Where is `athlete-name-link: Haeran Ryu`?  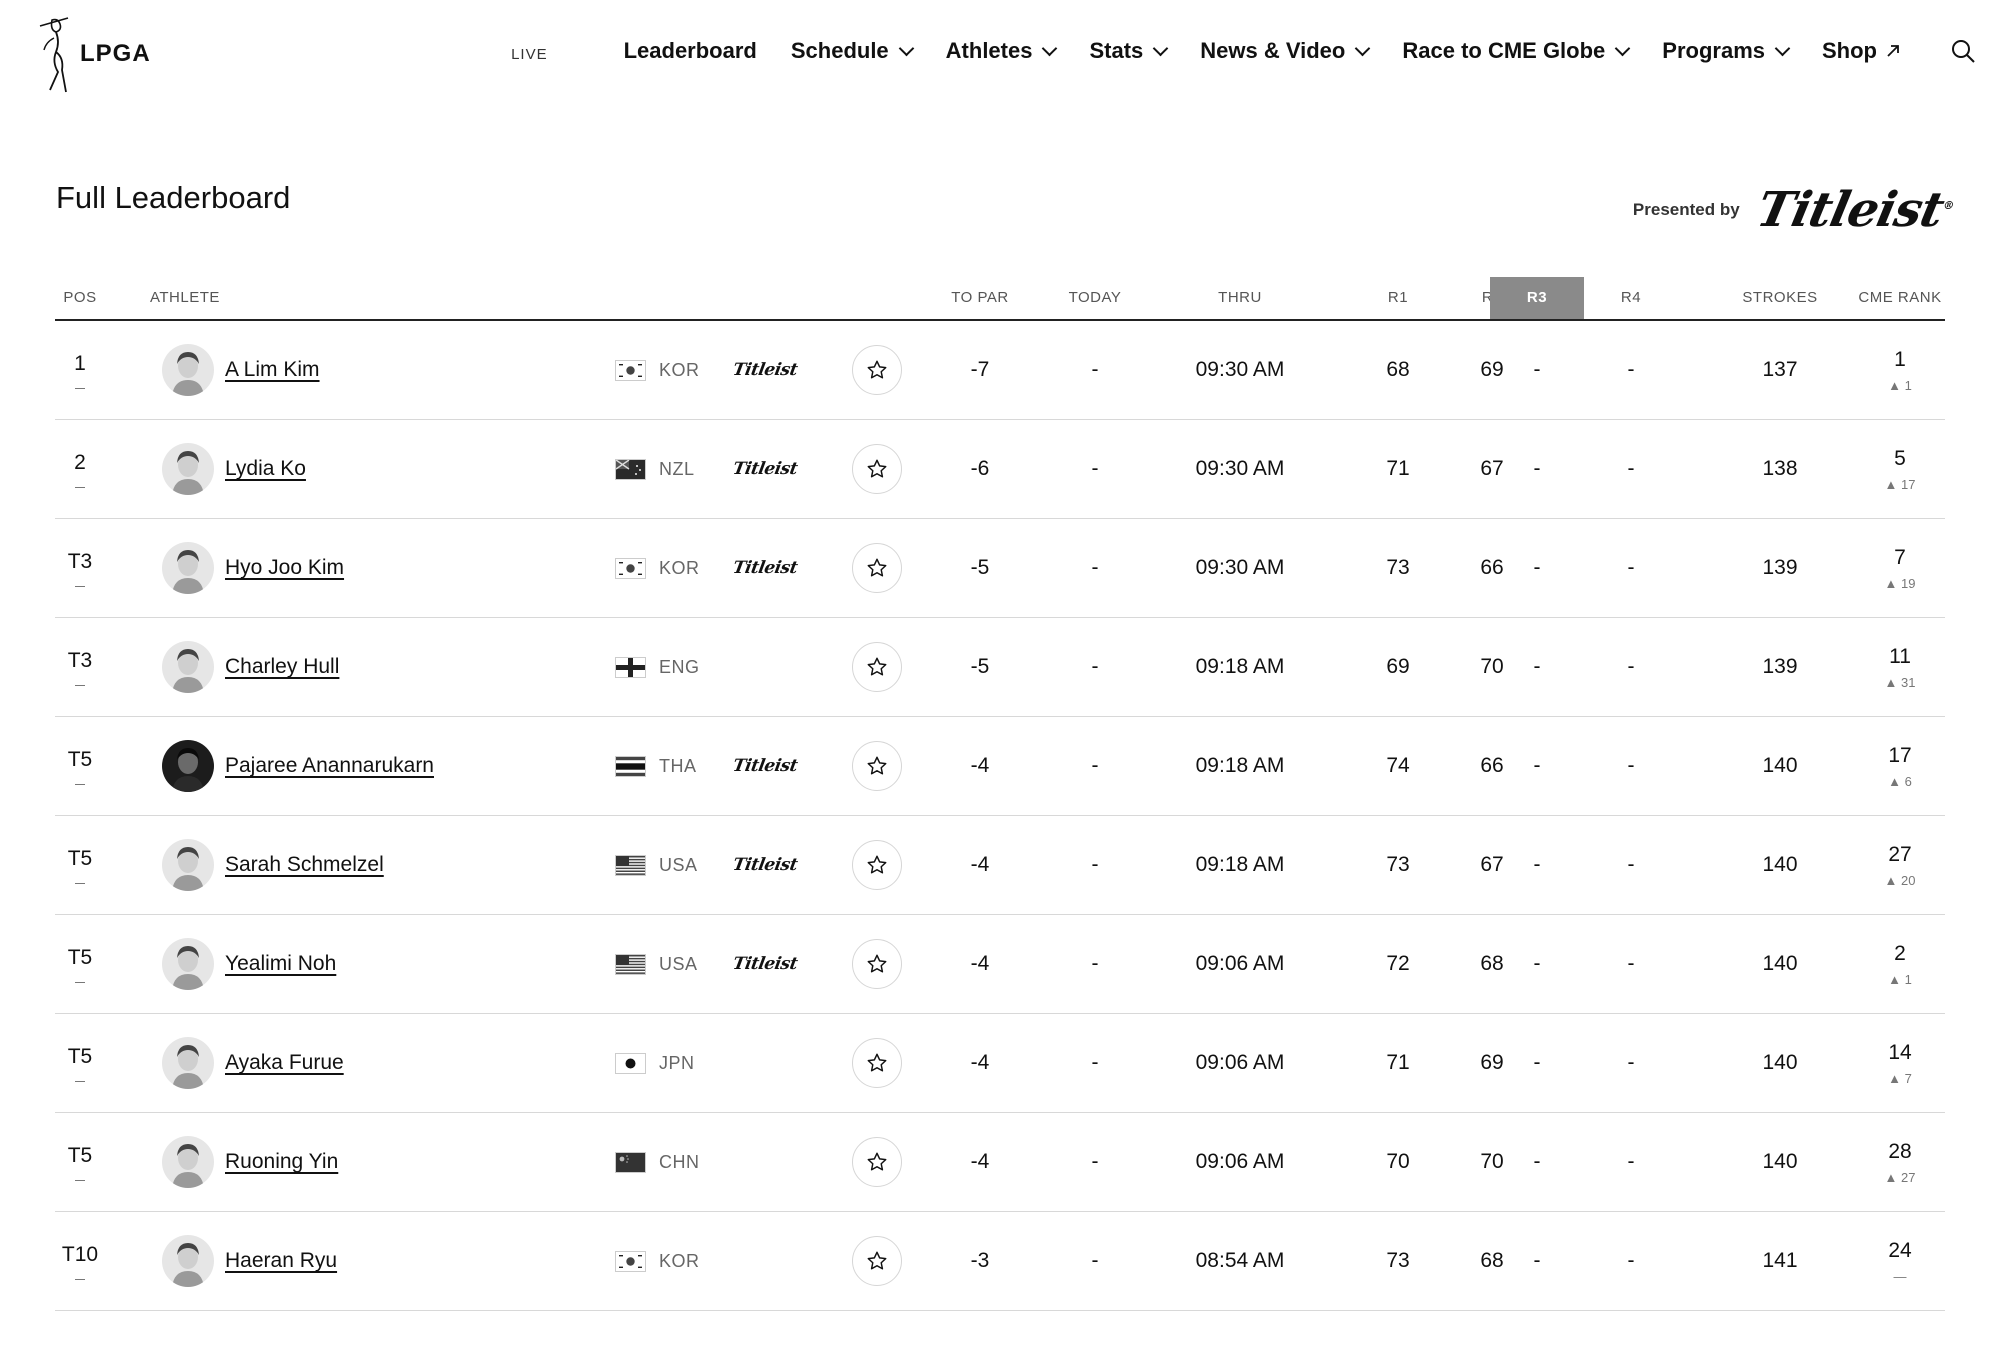
athlete-name-link: Haeran Ryu is located at coordinates (281, 1261).